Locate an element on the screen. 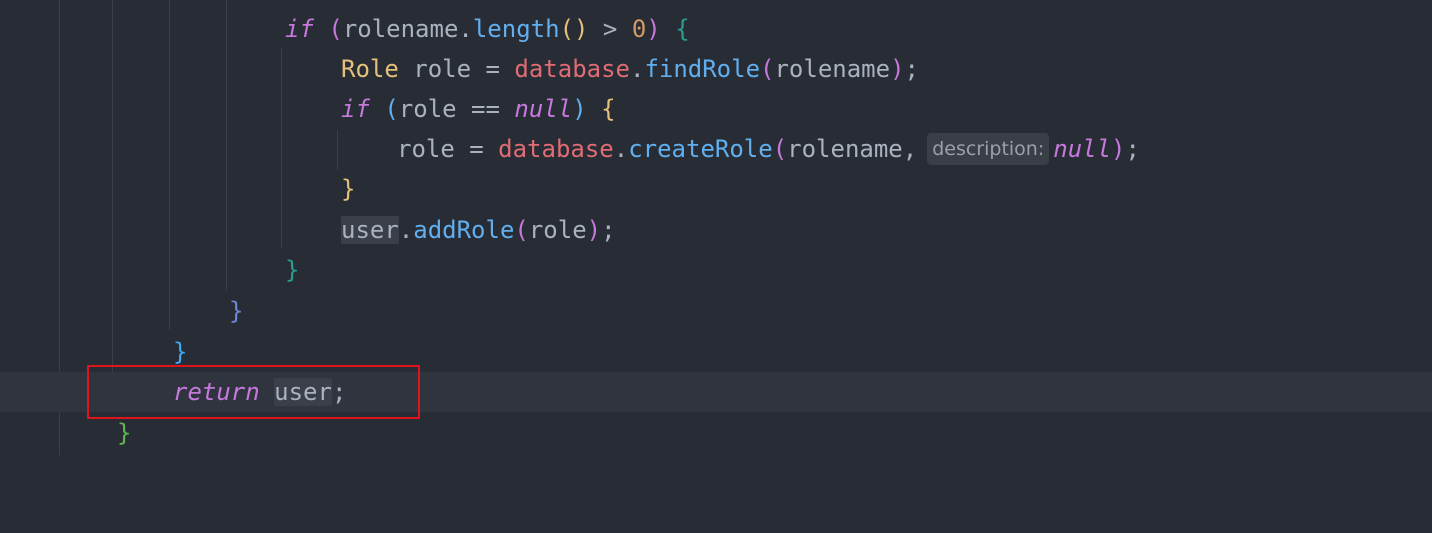  type-name: Role is located at coordinates (370, 69).